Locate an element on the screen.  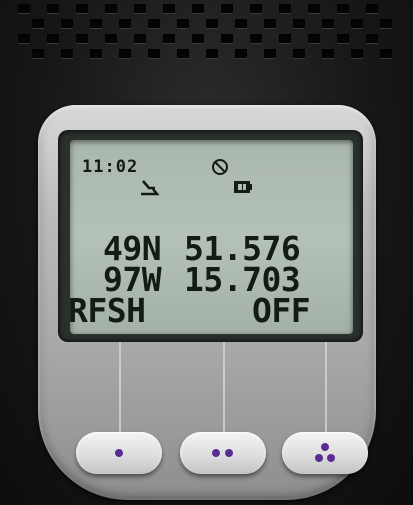
refresh-label: RFSH is located at coordinates (107, 310).